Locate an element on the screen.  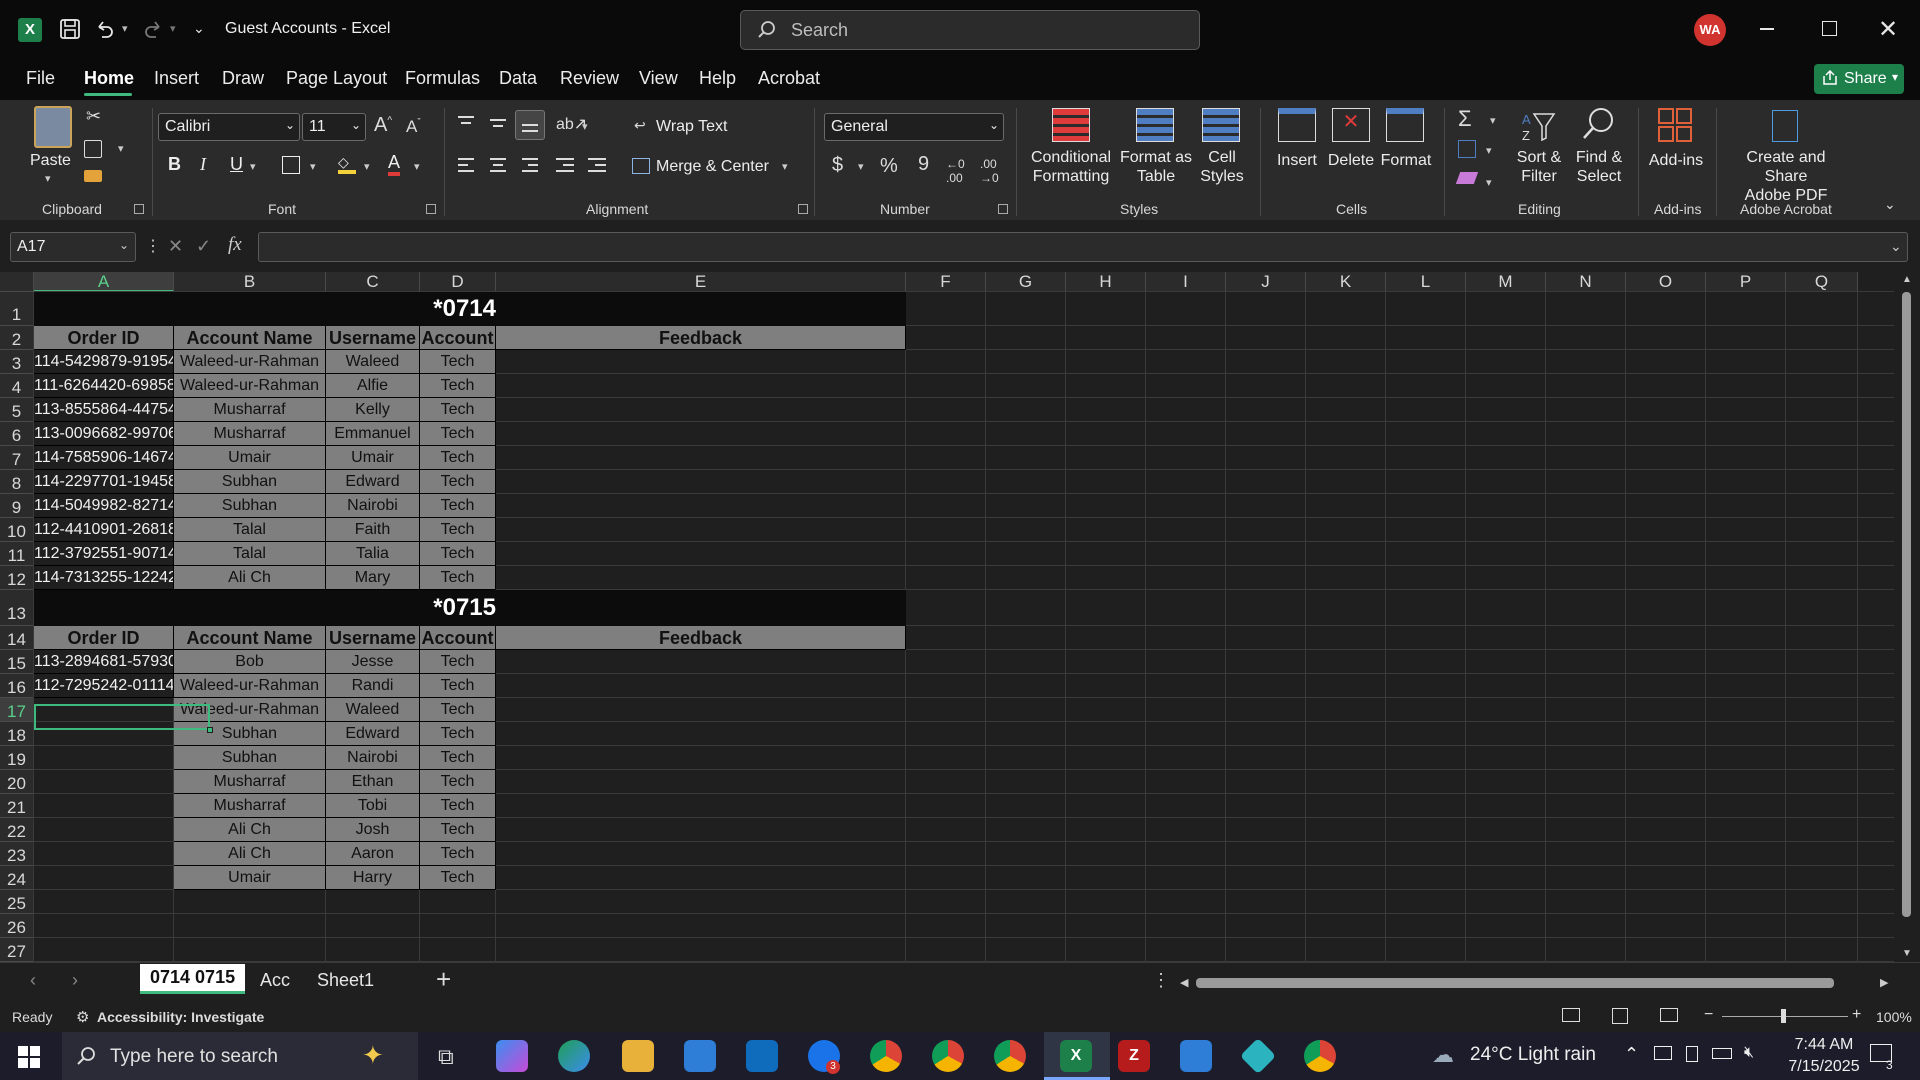
zoom-out-icon: − is located at coordinates (1708, 1015).